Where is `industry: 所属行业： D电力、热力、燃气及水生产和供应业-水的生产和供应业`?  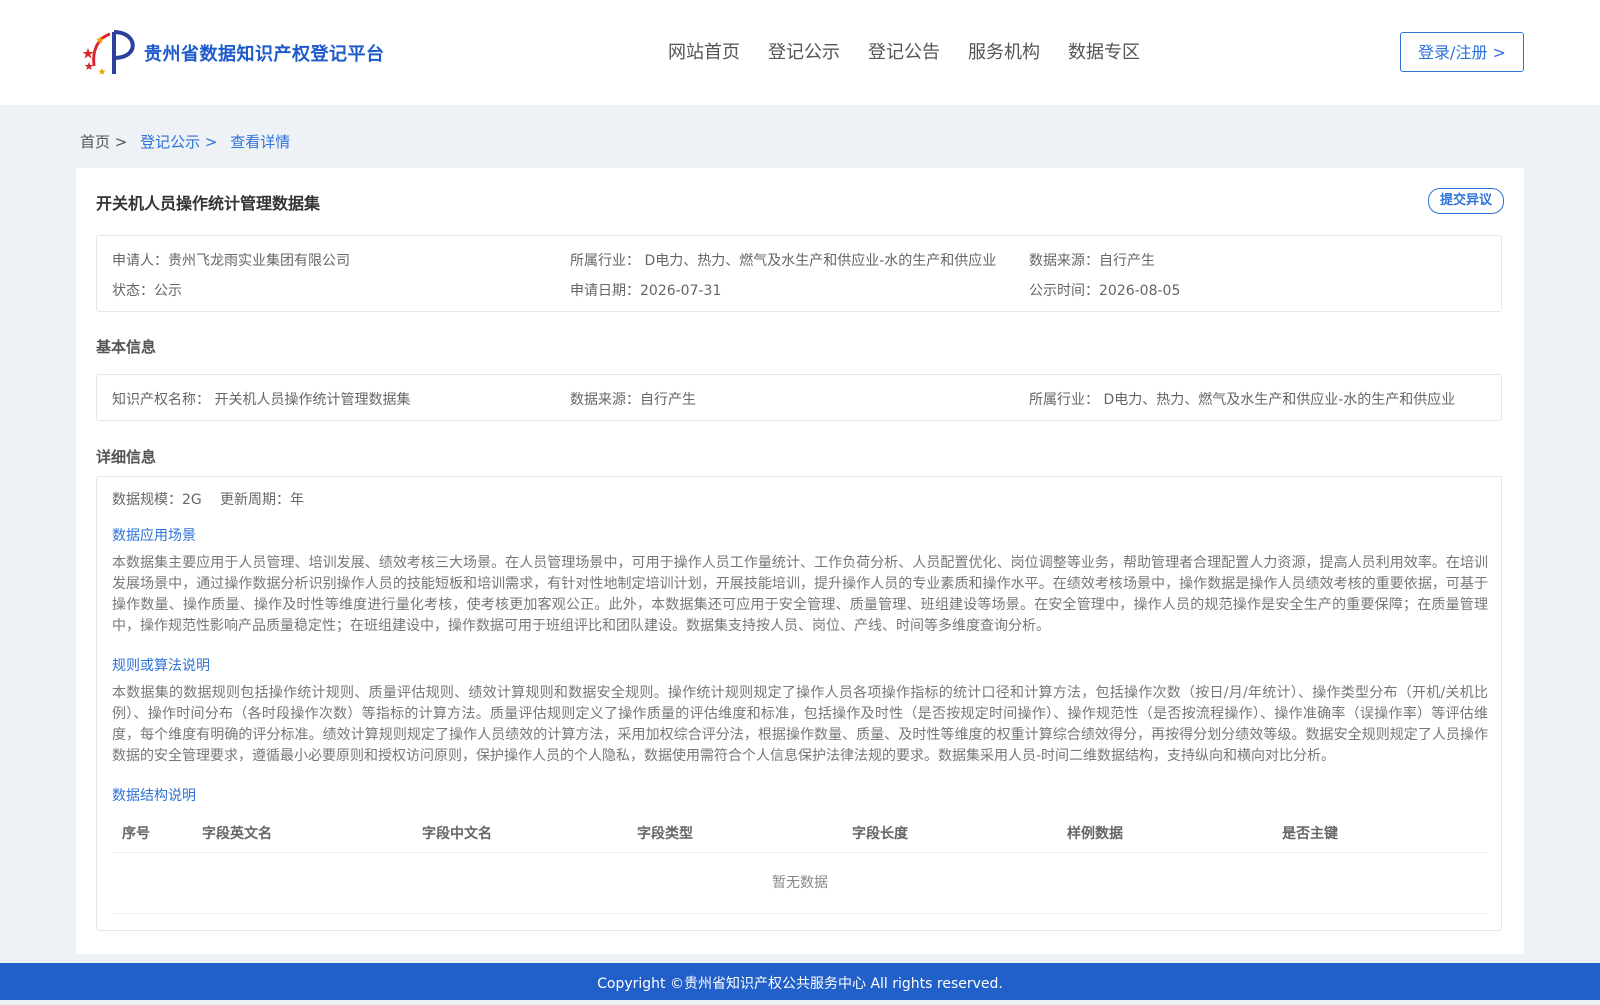
industry: 所属行业： D电力、热力、燃气及水生产和供应业-水的生产和供应业 is located at coordinates (783, 261).